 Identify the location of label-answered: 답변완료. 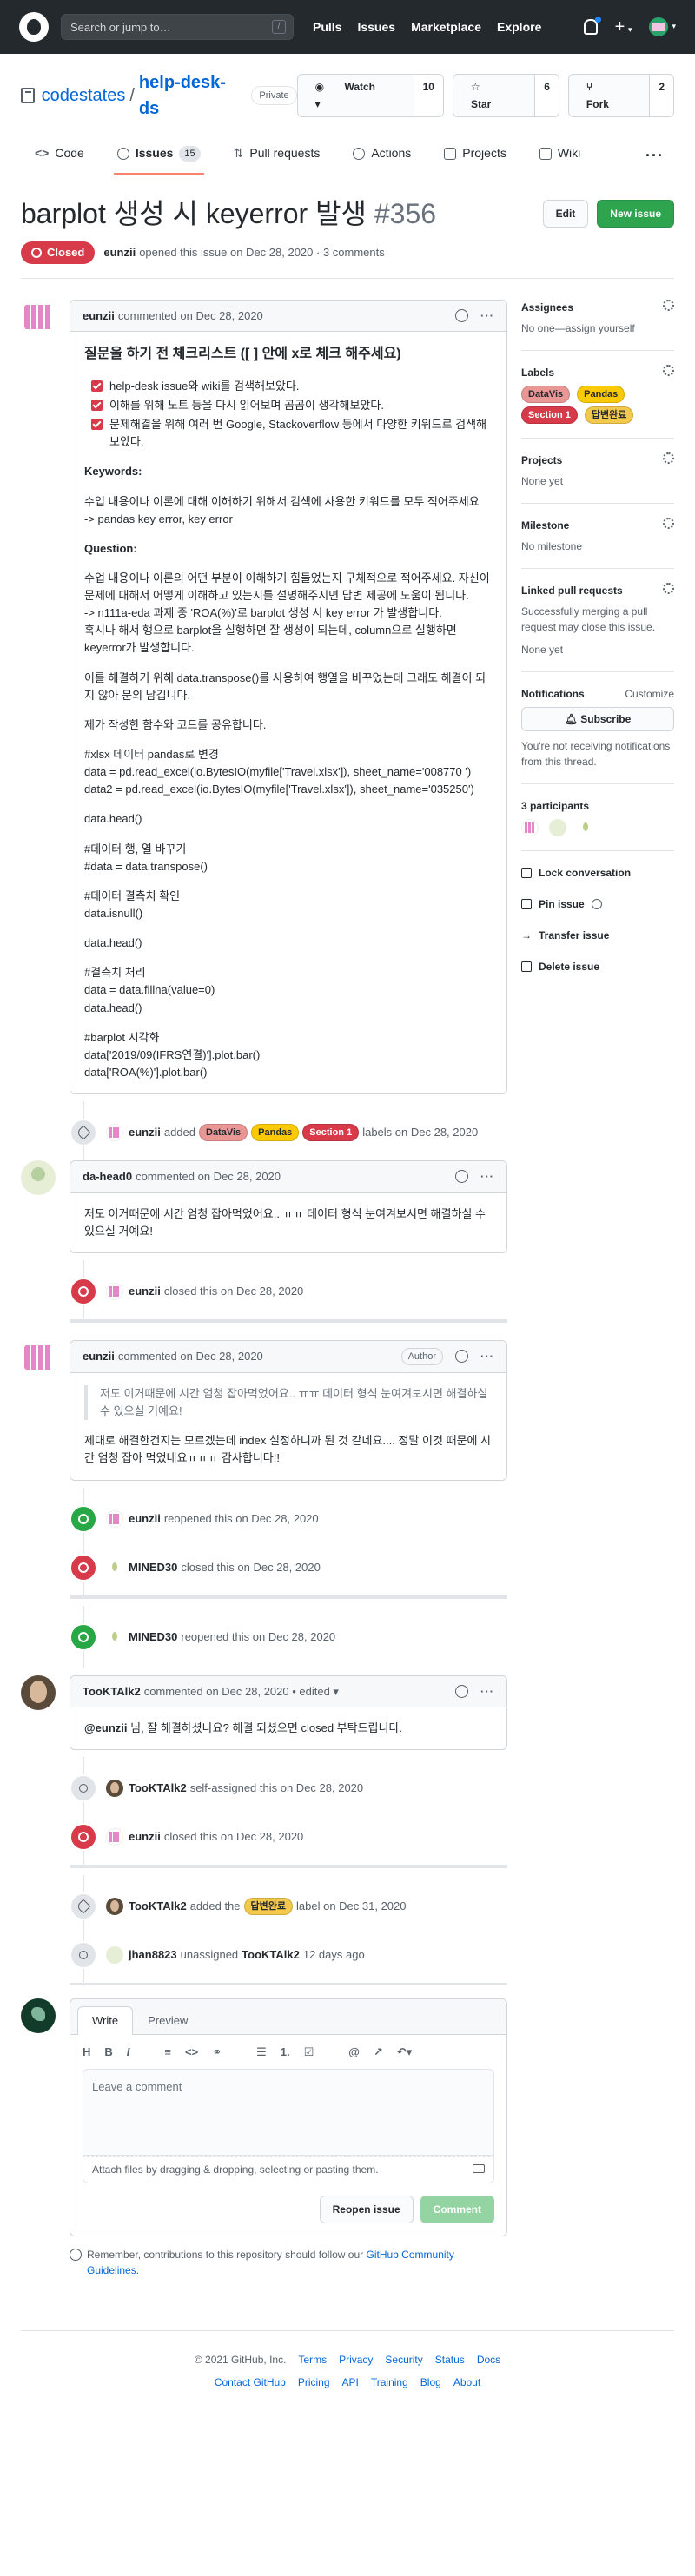
(609, 415).